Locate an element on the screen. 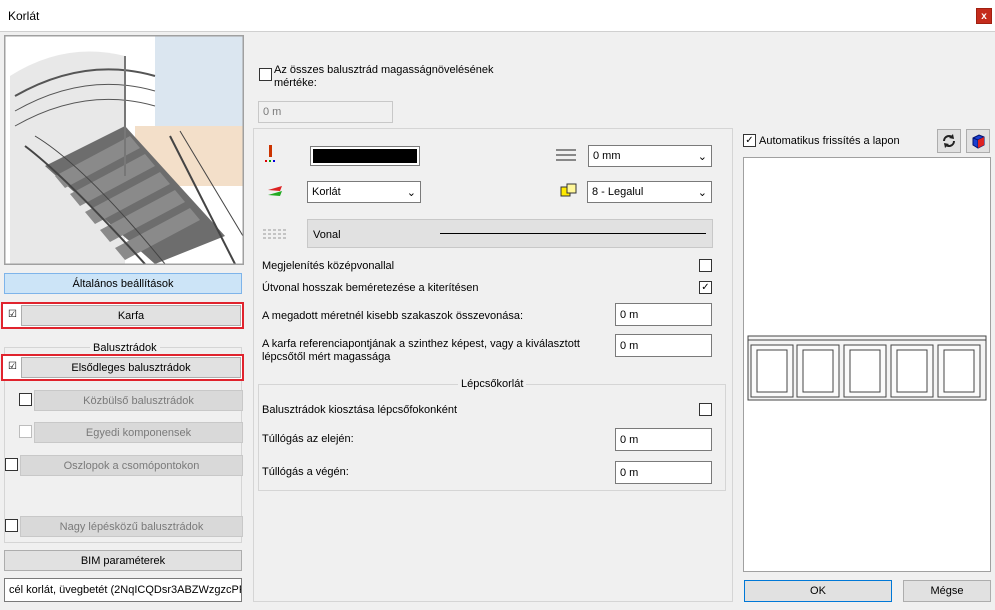  3d-view-button is located at coordinates (978, 141).